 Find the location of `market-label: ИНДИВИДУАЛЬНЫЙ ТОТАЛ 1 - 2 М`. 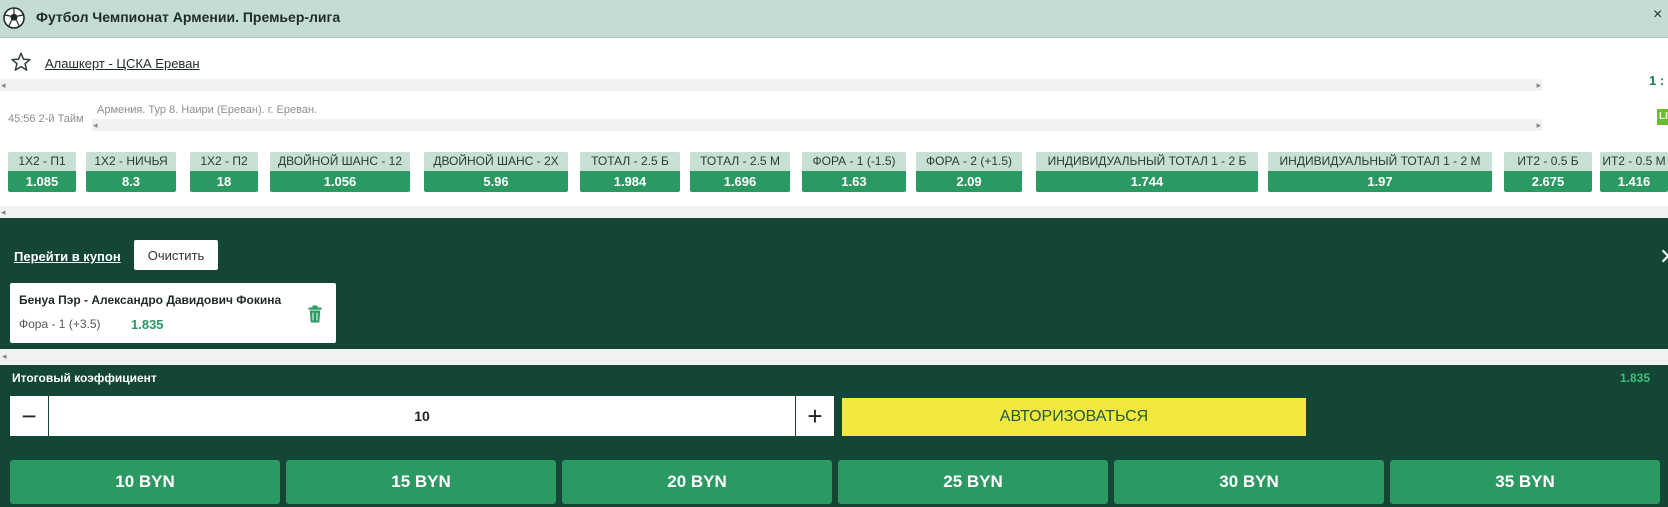

market-label: ИНДИВИДУАЛЬНЫЙ ТОТАЛ 1 - 2 М is located at coordinates (1380, 161).